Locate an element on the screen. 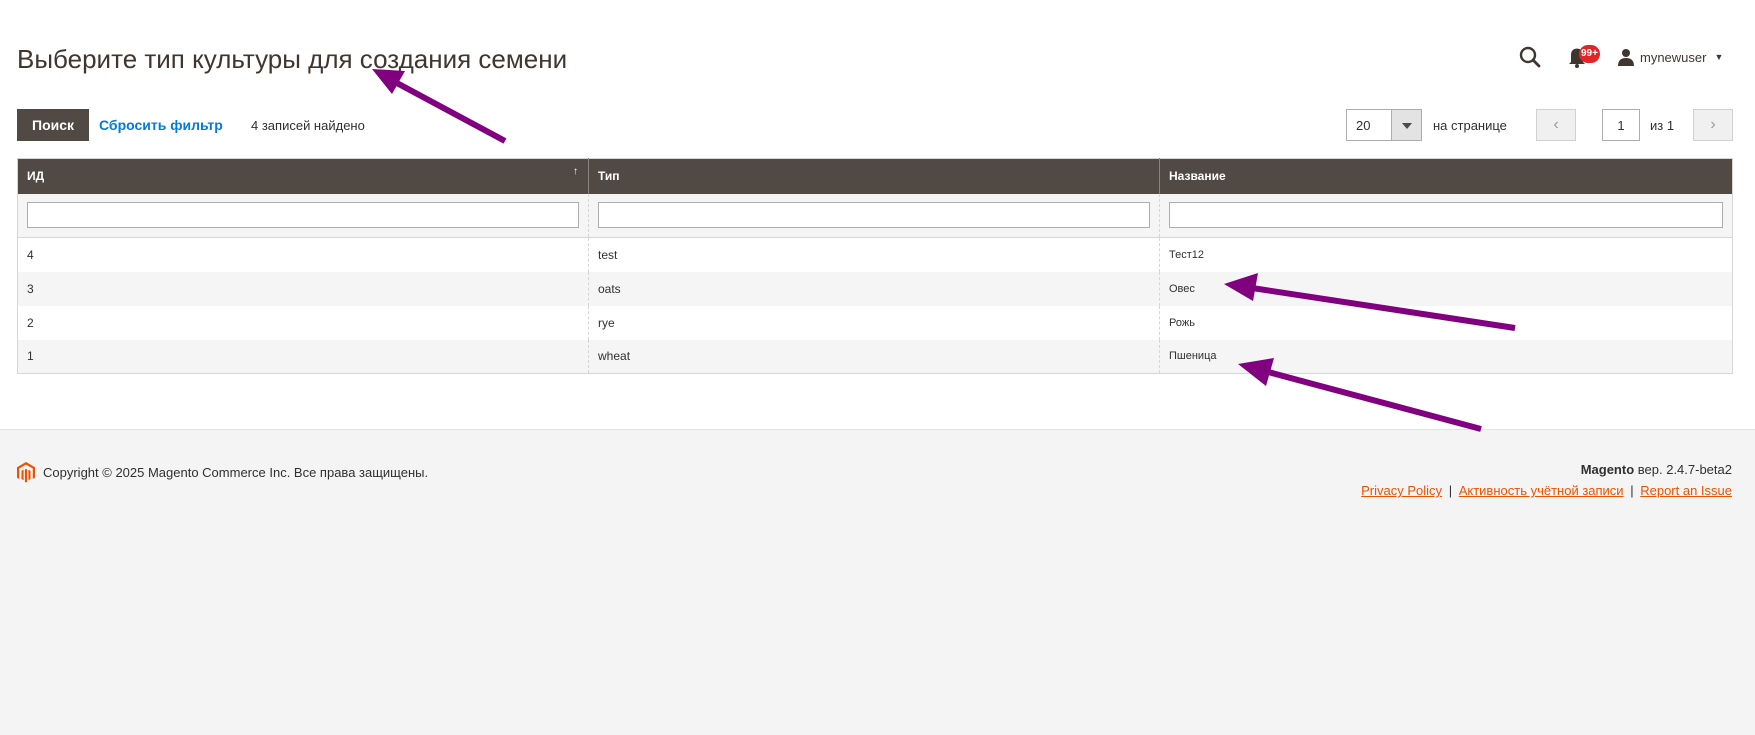 This screenshot has width=1755, height=735. cell-id: 4 is located at coordinates (303, 254).